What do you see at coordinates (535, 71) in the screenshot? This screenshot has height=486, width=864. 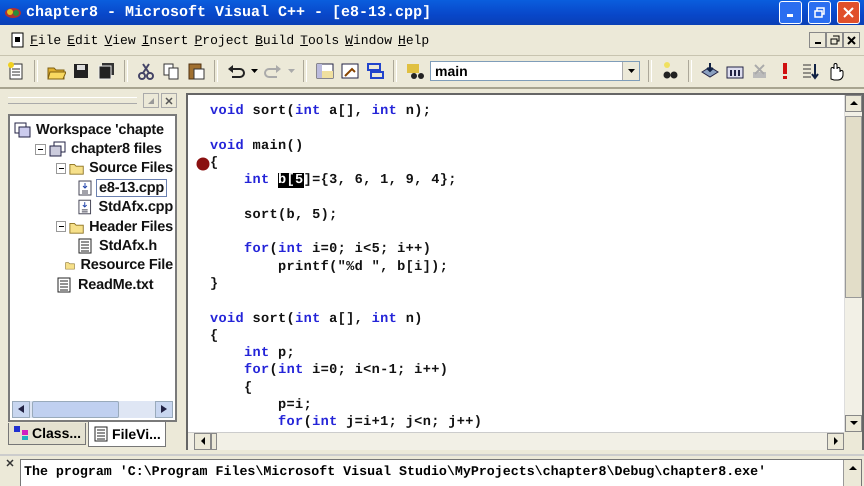 I see `find-combo-box: main` at bounding box center [535, 71].